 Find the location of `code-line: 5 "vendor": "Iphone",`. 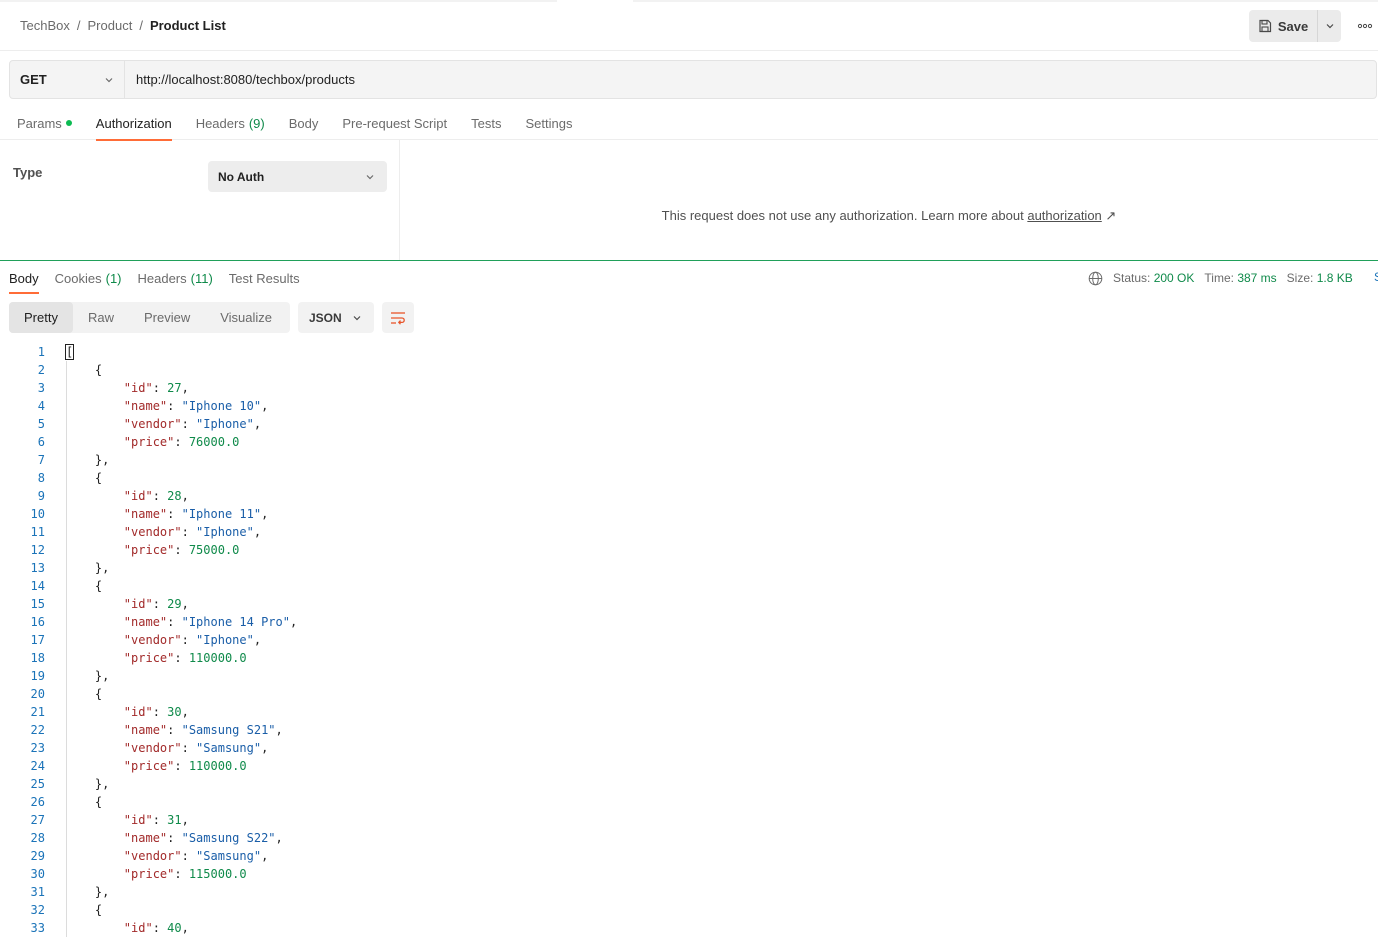

code-line: 5 "vendor": "Iphone", is located at coordinates (689, 424).